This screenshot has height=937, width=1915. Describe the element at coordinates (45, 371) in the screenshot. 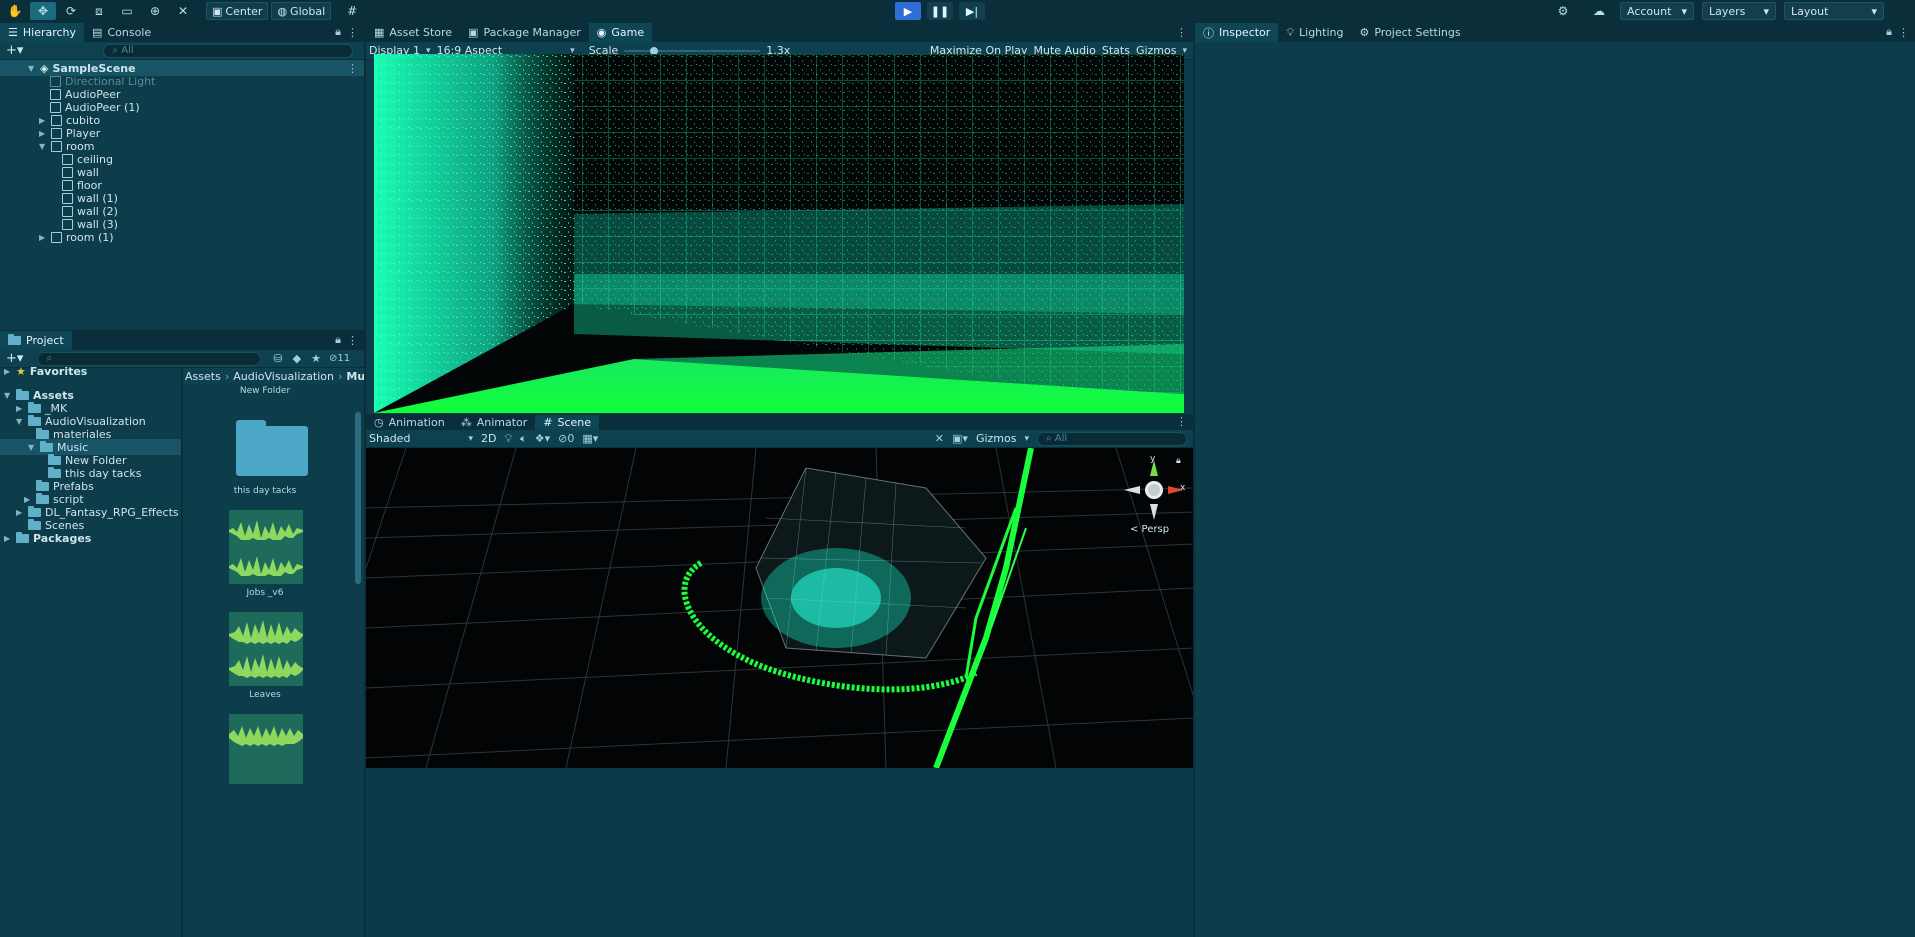

I see `favorites-row: ▶ ★ Favorites` at that location.